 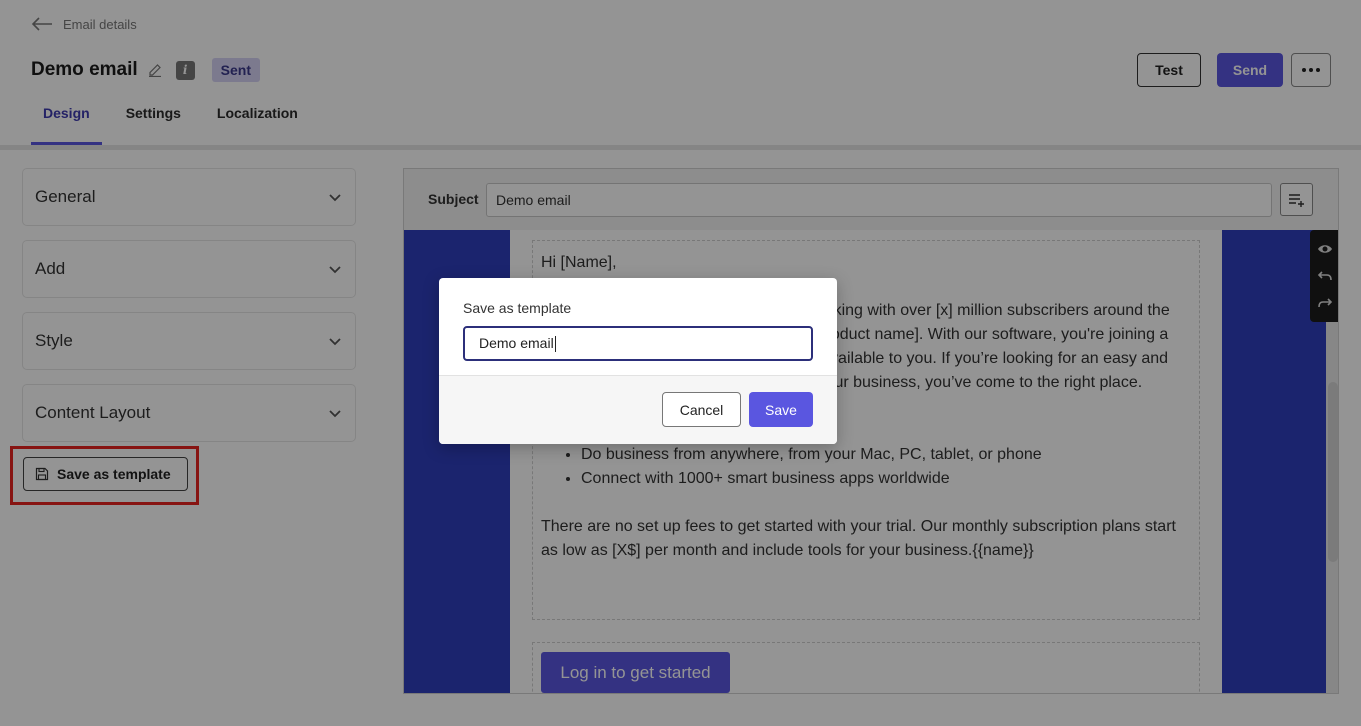 What do you see at coordinates (555, 344) in the screenshot?
I see `text-caret` at bounding box center [555, 344].